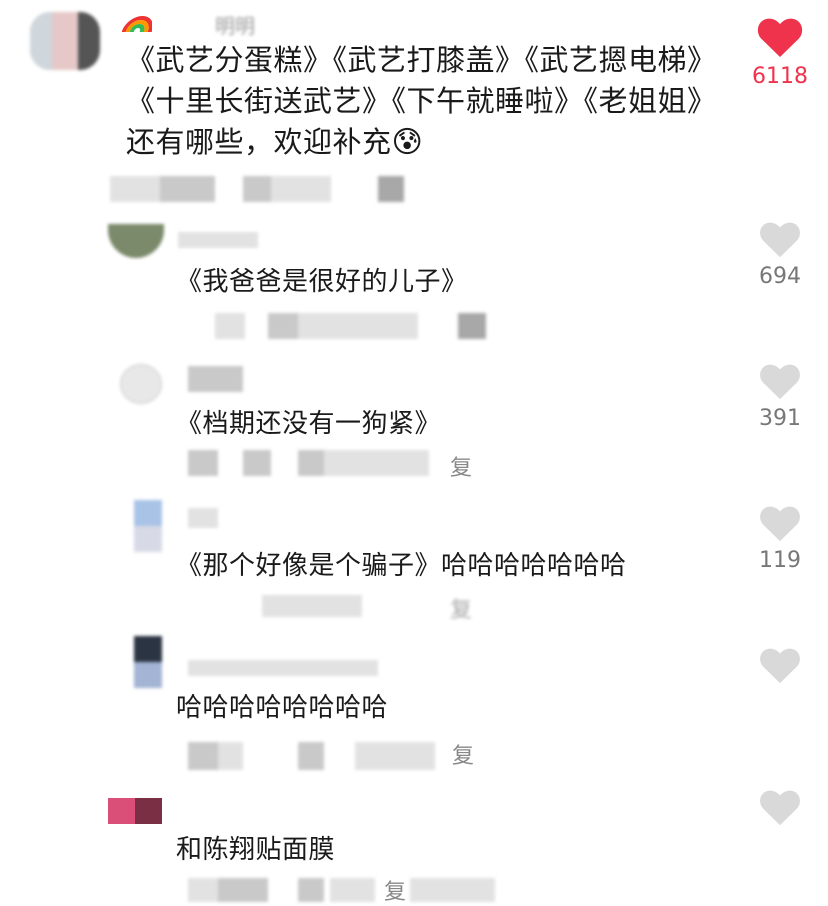 The image size is (828, 906). I want to click on like-count: 119, so click(780, 560).